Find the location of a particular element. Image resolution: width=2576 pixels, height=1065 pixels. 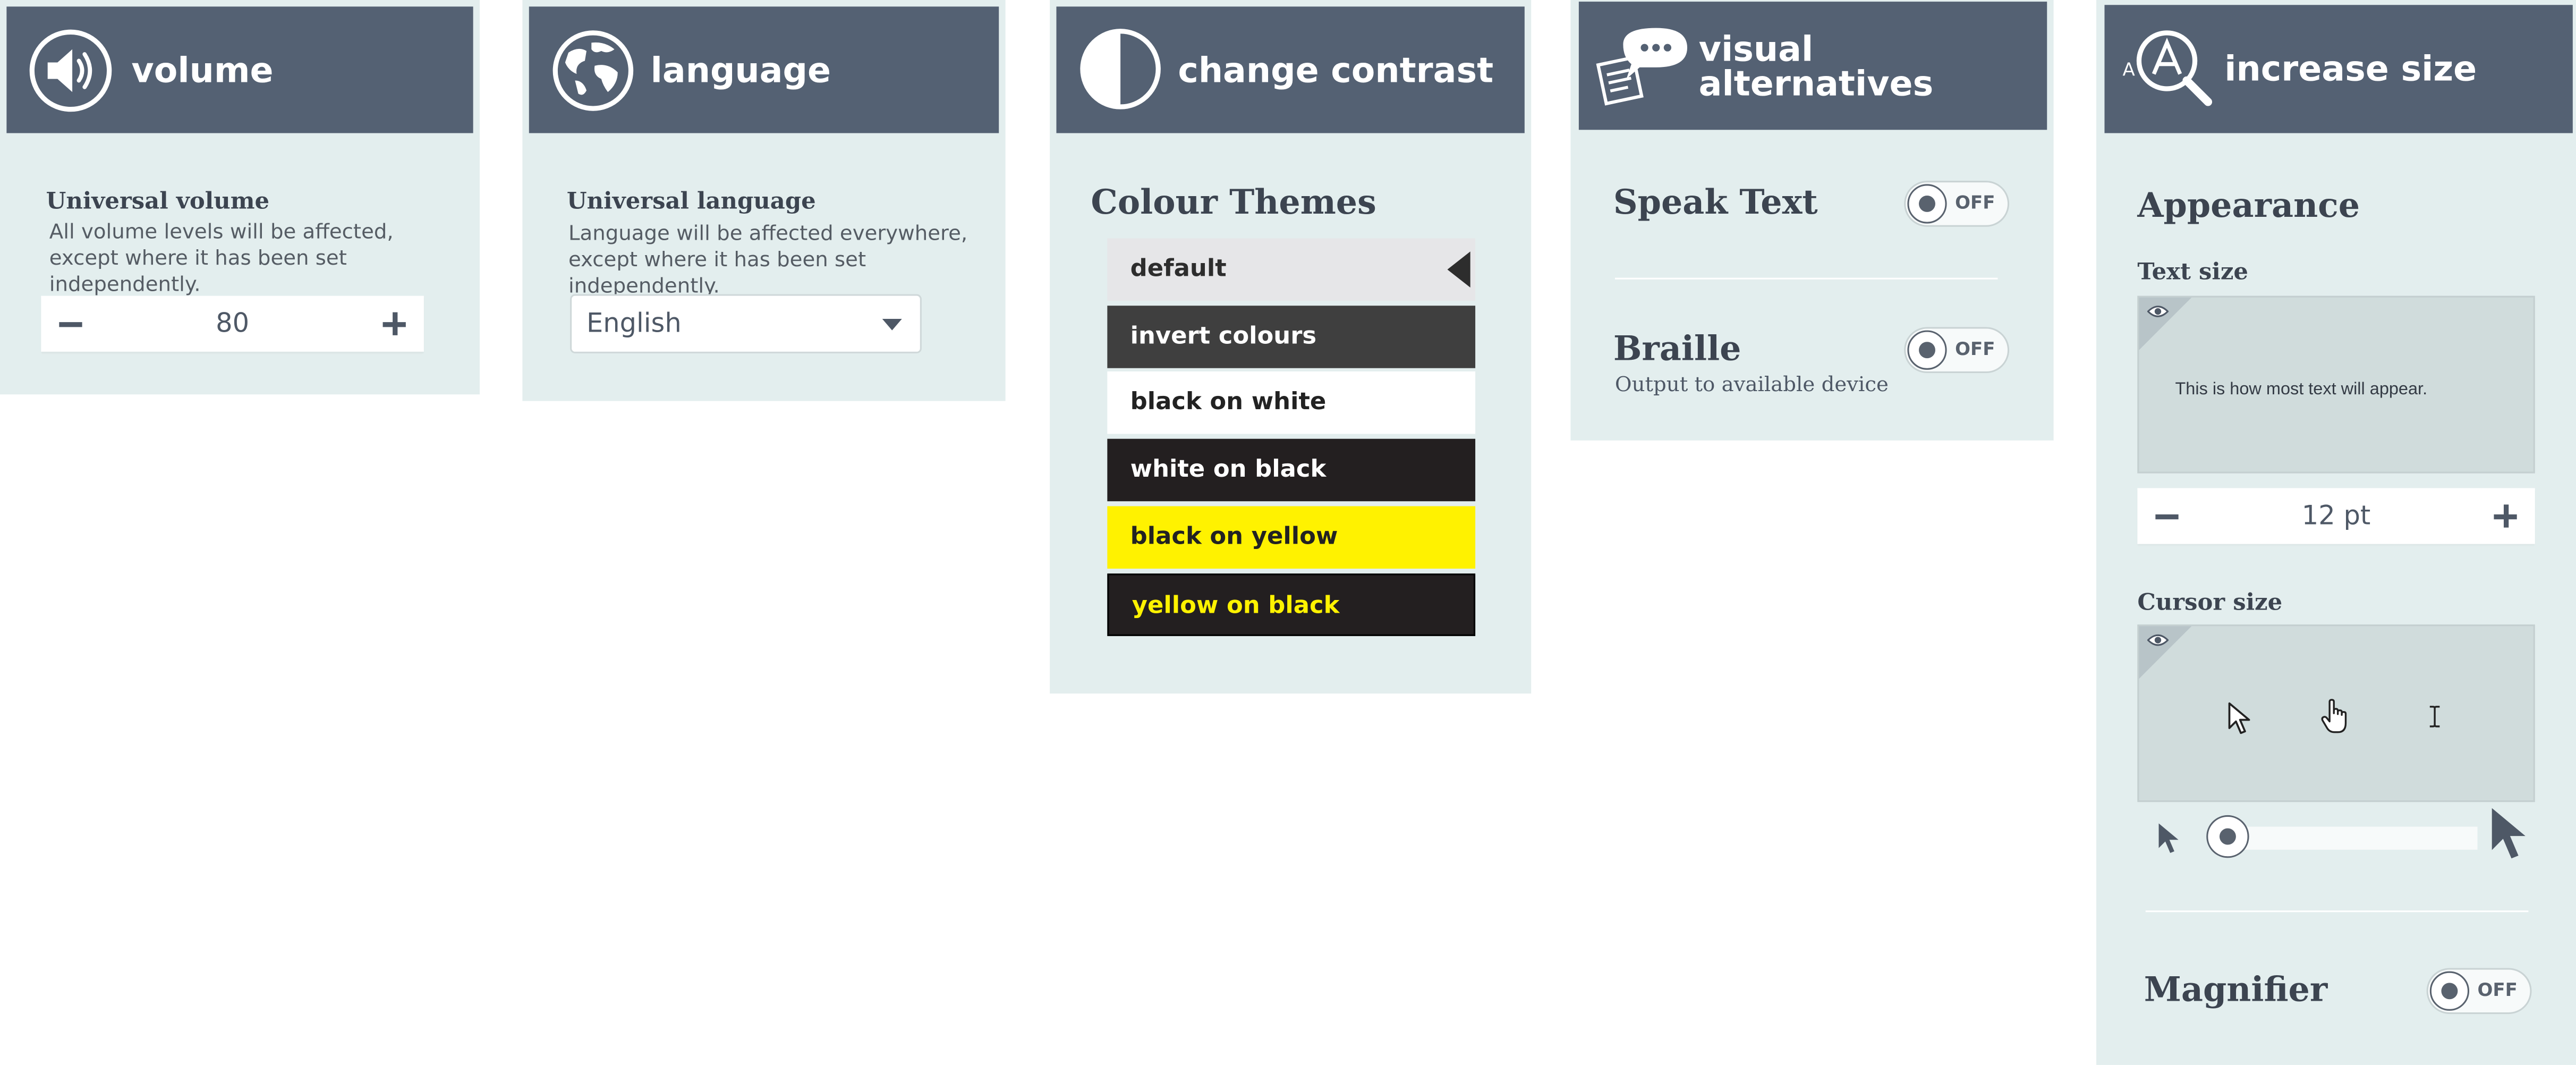

theme-option-label: white on black is located at coordinates (1228, 470).